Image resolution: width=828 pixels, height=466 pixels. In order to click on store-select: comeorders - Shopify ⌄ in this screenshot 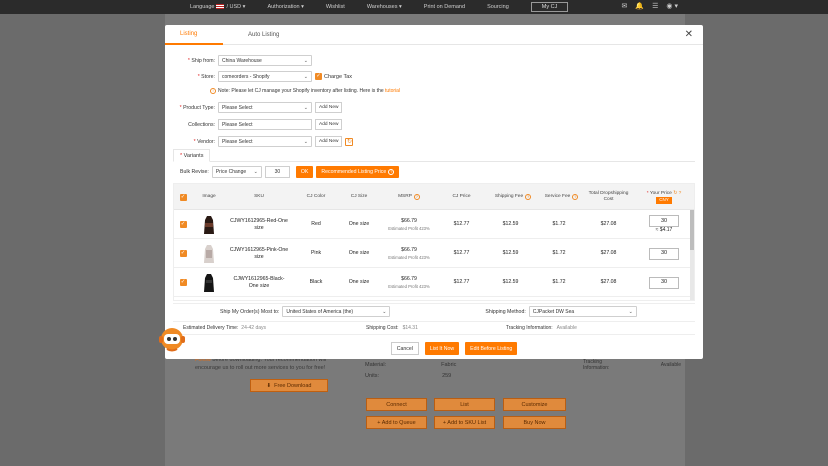, I will do `click(265, 76)`.